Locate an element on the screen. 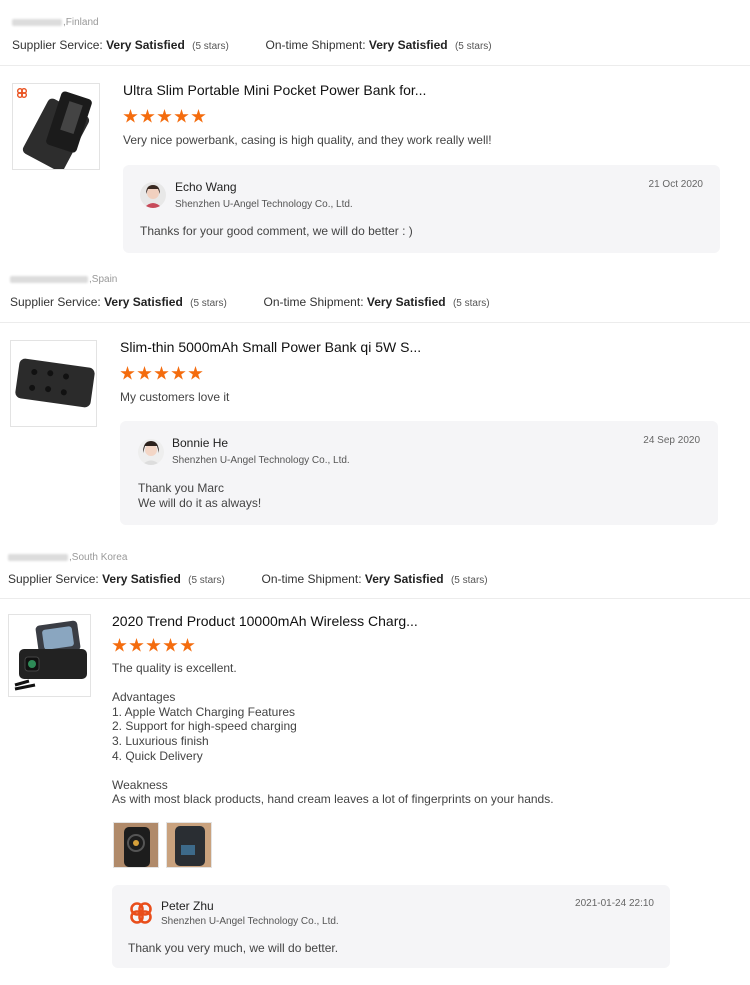 The image size is (750, 985). reply-date: 24 Sep 2020 is located at coordinates (671, 440).